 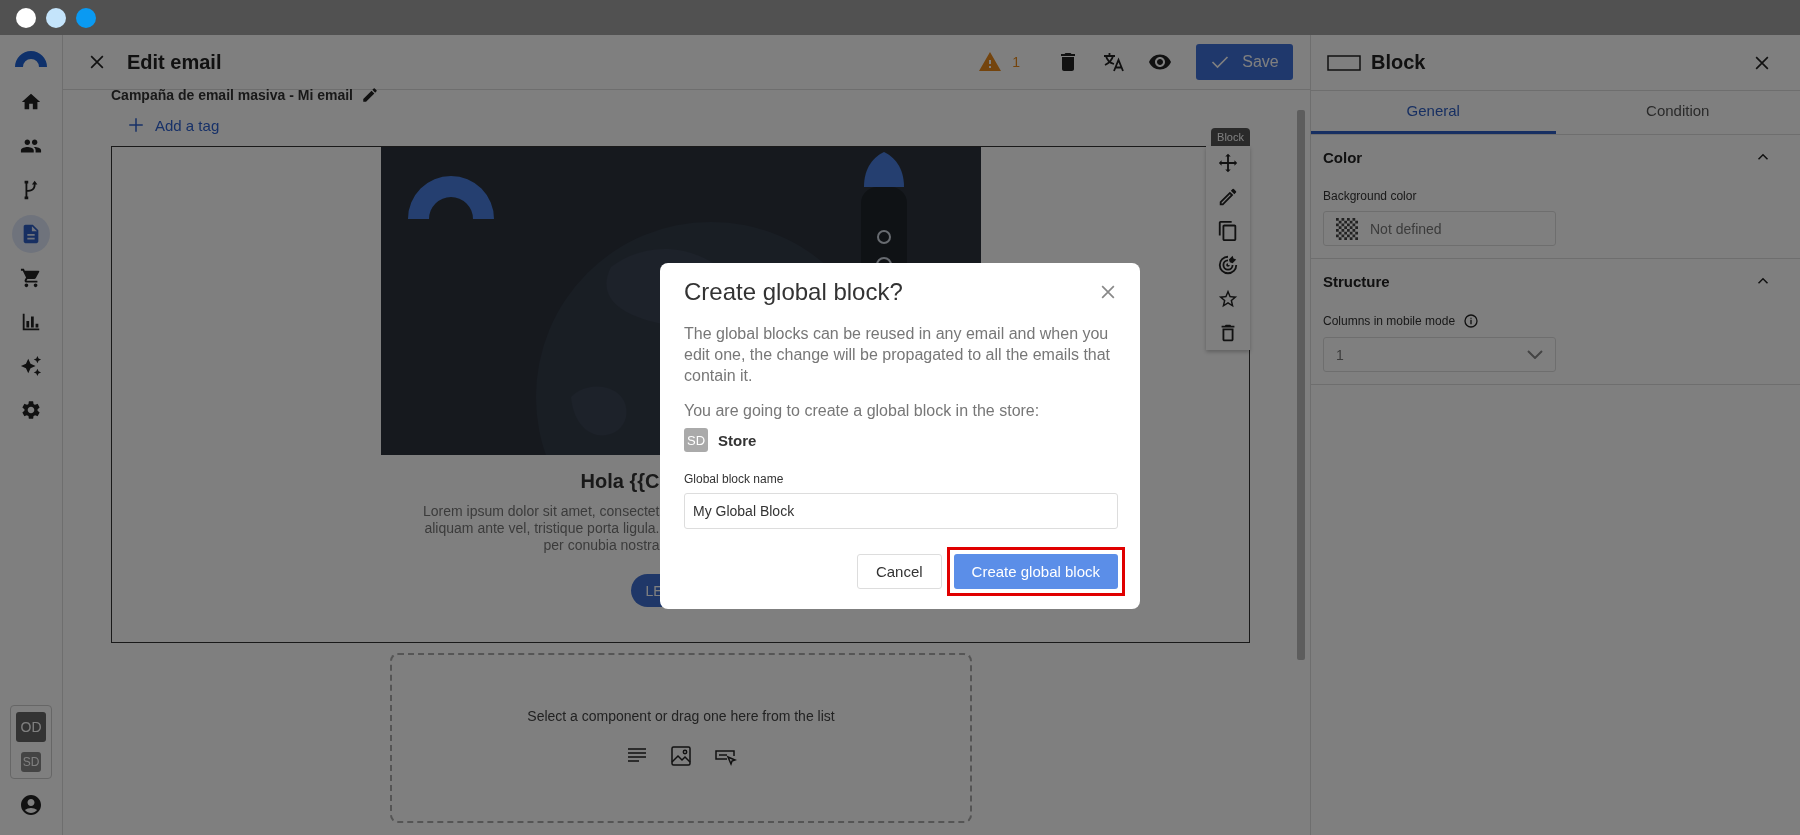 I want to click on field-label: Global block name, so click(x=734, y=479).